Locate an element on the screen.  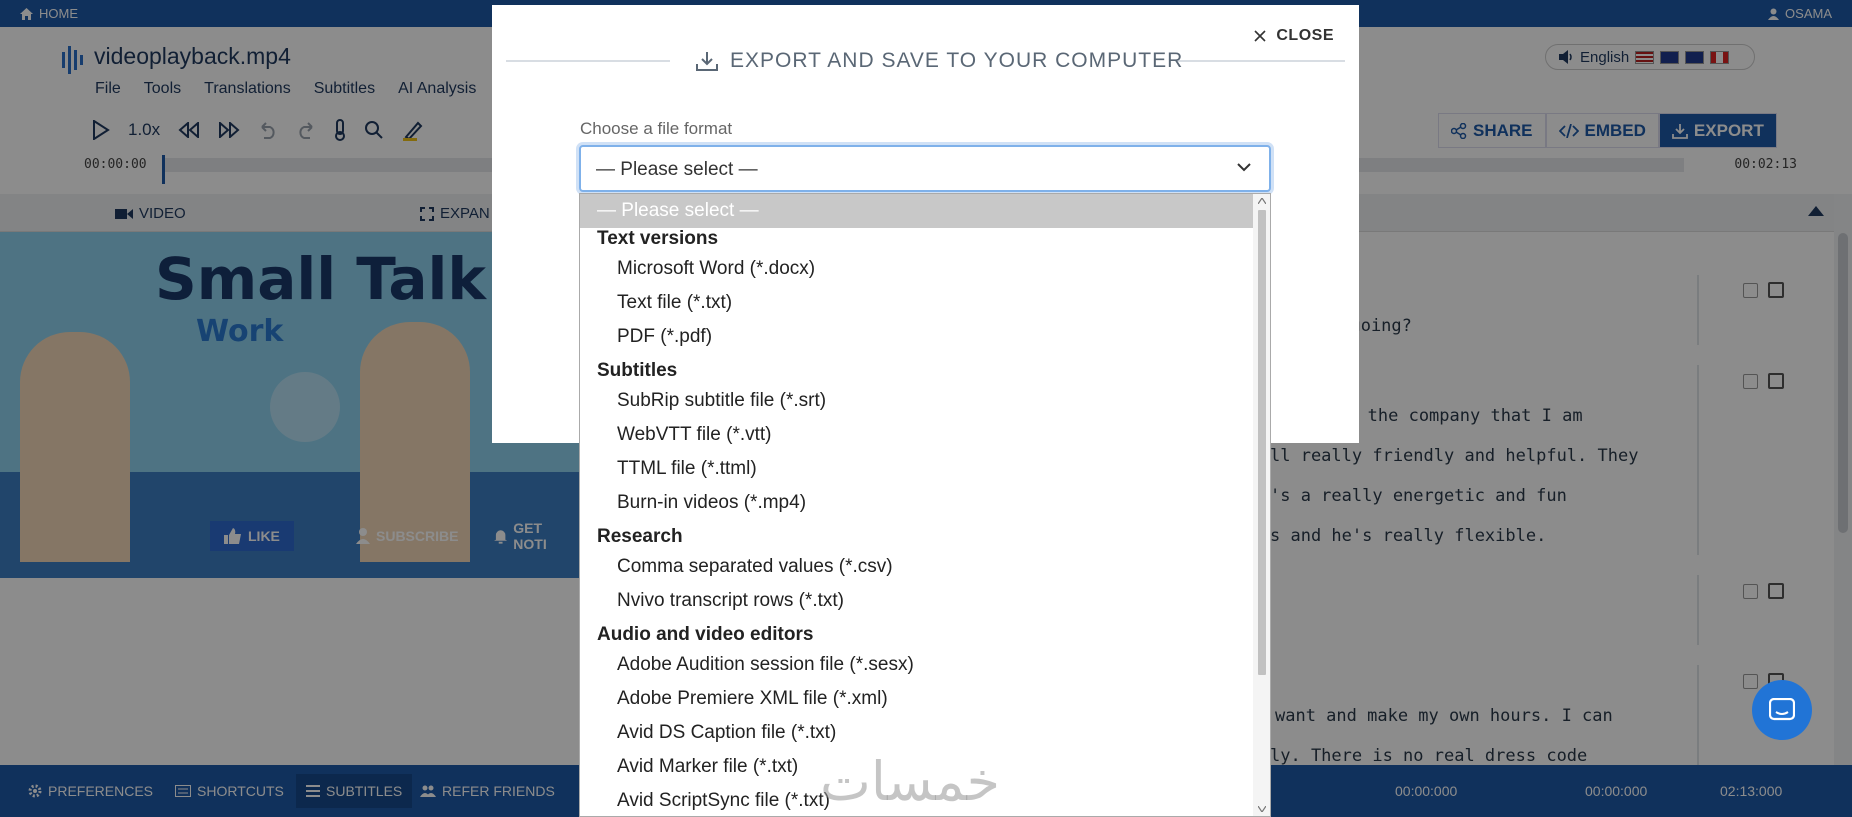
dropdown-option: Avid DS Caption file (*.txt) is located at coordinates (917, 733).